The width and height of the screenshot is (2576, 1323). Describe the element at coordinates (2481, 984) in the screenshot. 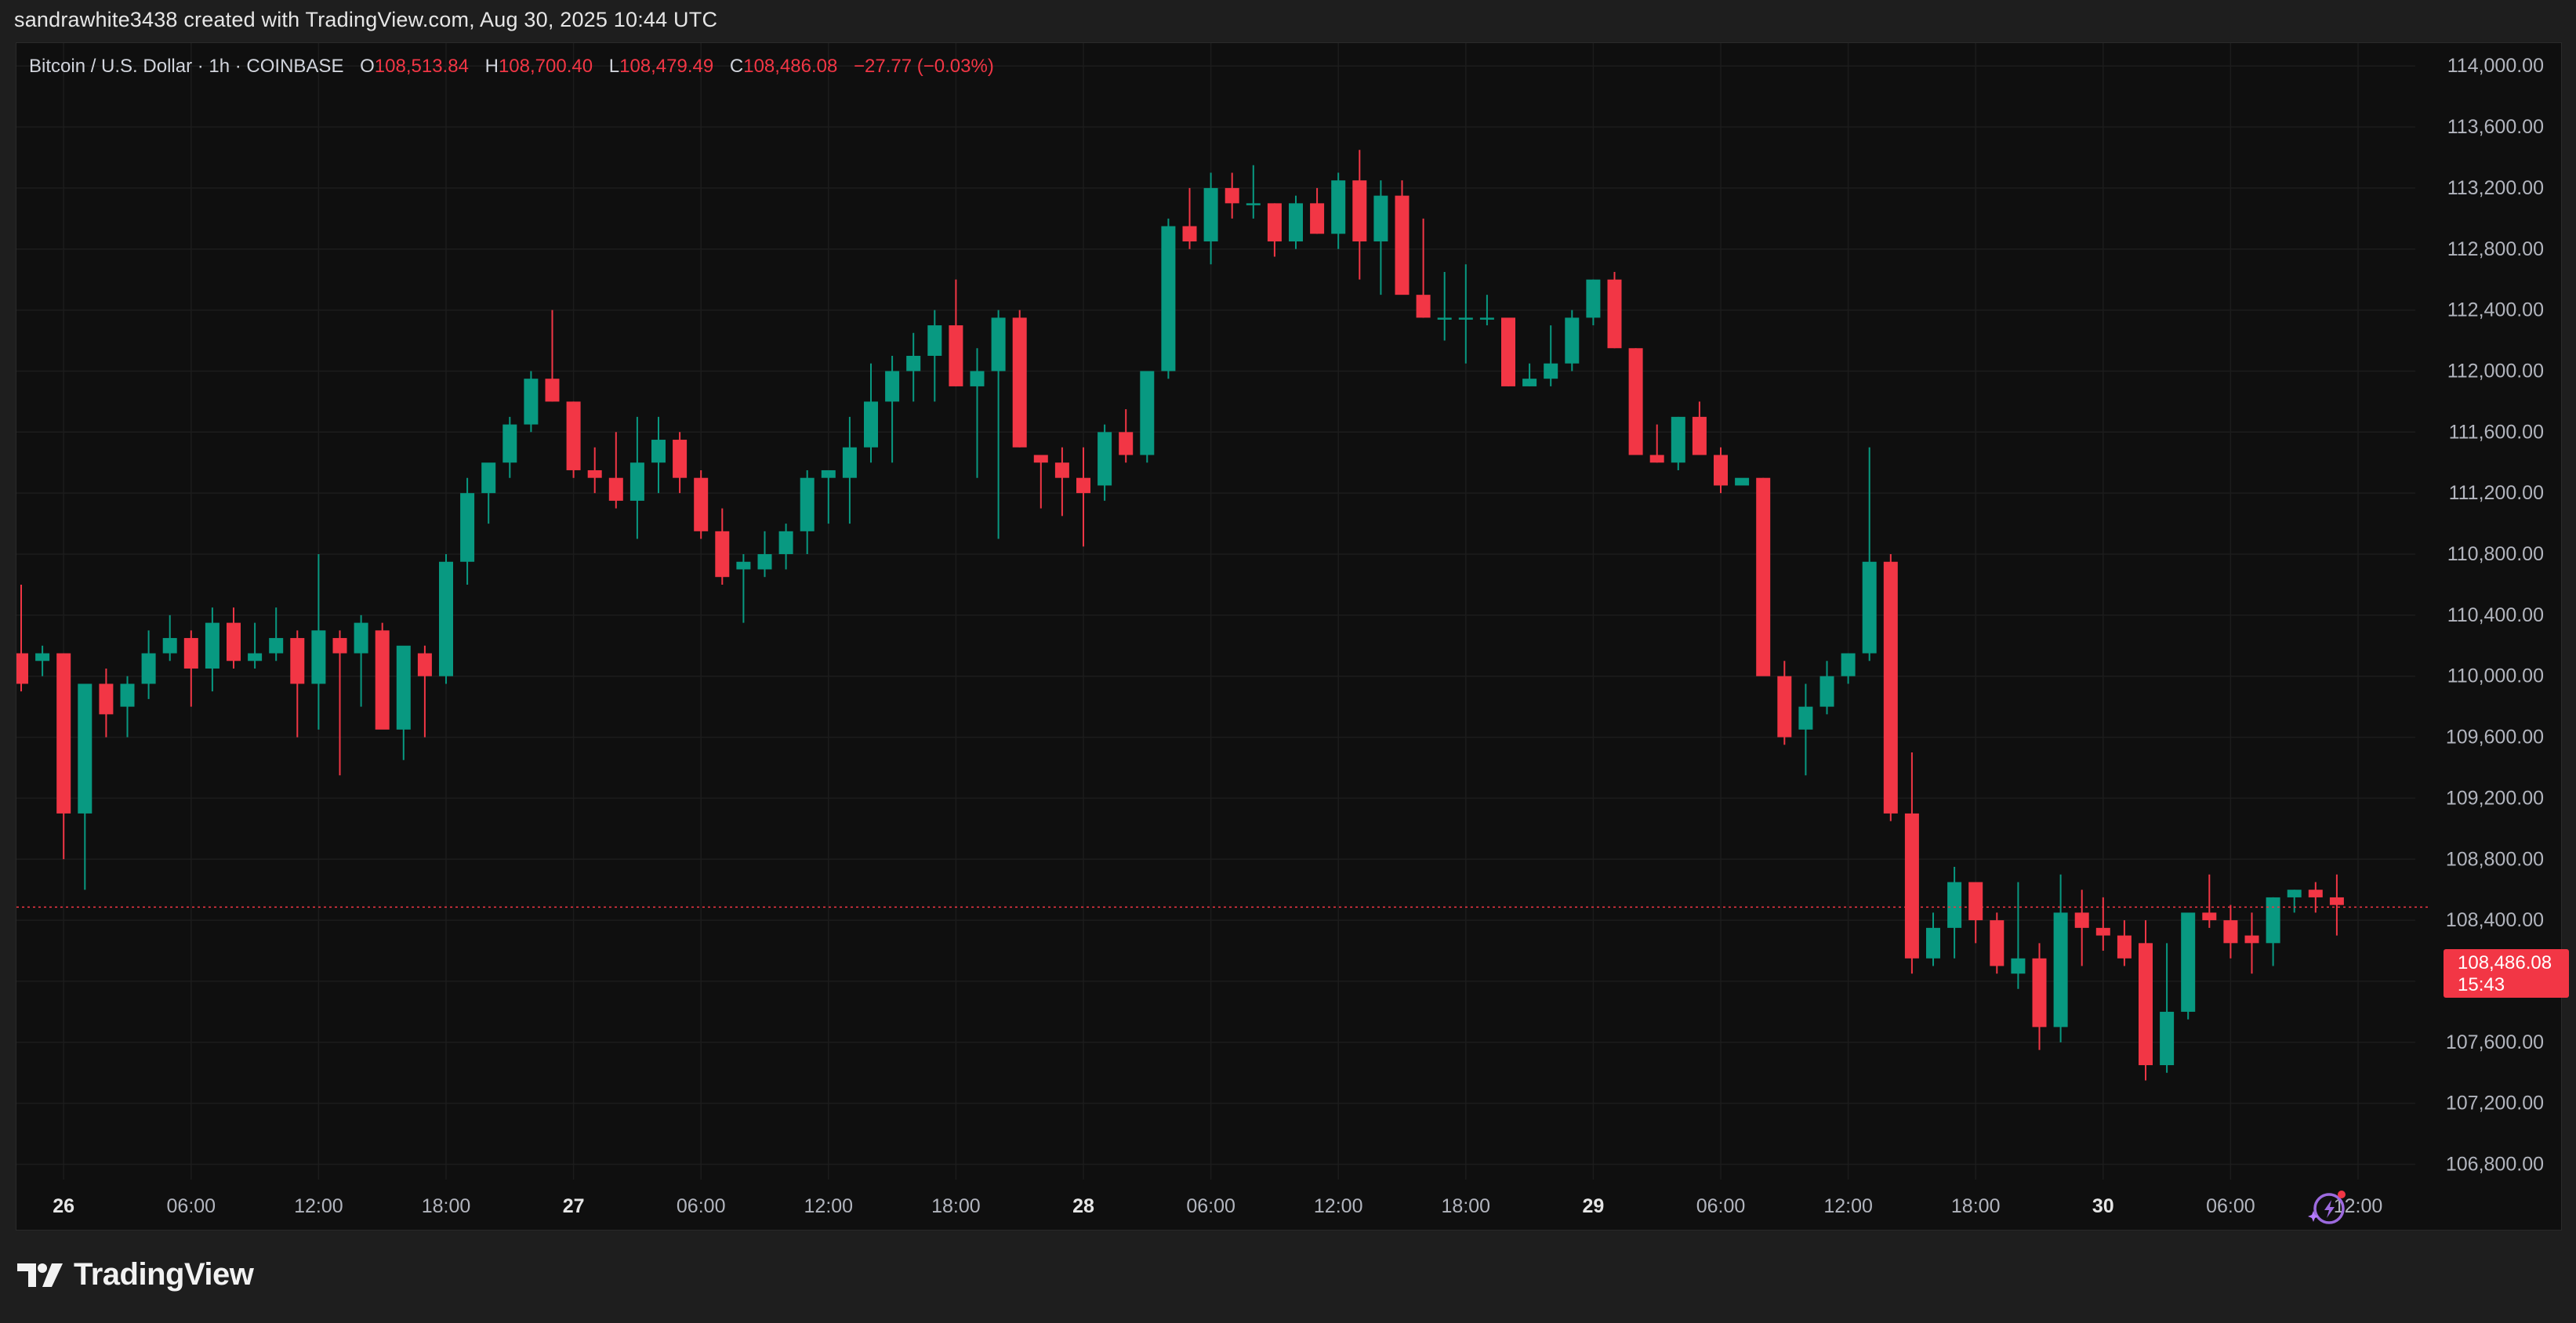

I see `bar-countdown: 15:43` at that location.